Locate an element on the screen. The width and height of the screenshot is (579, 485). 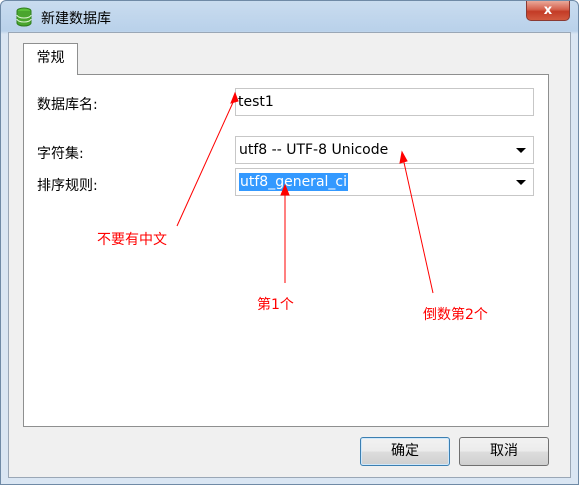
collation-label: 排序规则: is located at coordinates (67, 186).